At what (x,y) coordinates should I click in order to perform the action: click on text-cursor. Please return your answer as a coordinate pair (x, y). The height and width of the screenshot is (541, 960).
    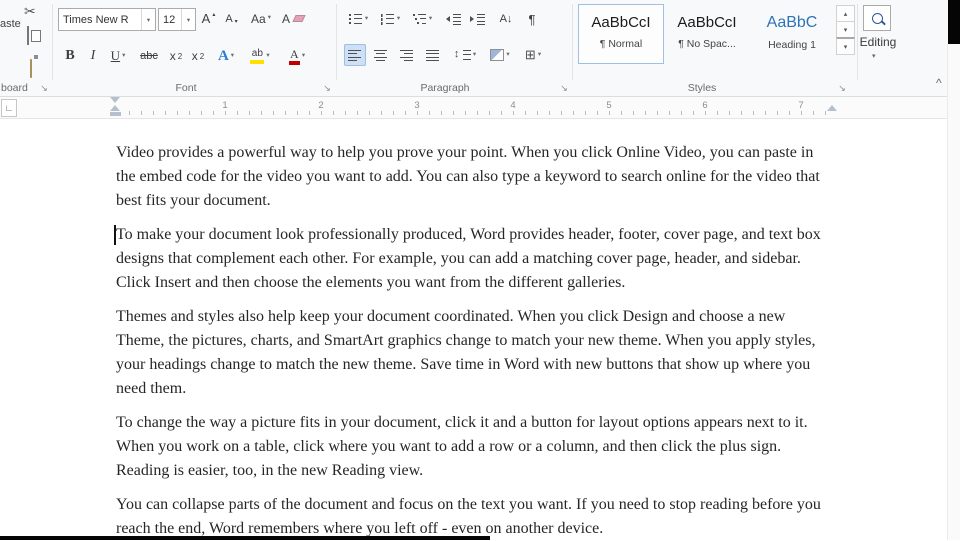
    Looking at the image, I should click on (115, 235).